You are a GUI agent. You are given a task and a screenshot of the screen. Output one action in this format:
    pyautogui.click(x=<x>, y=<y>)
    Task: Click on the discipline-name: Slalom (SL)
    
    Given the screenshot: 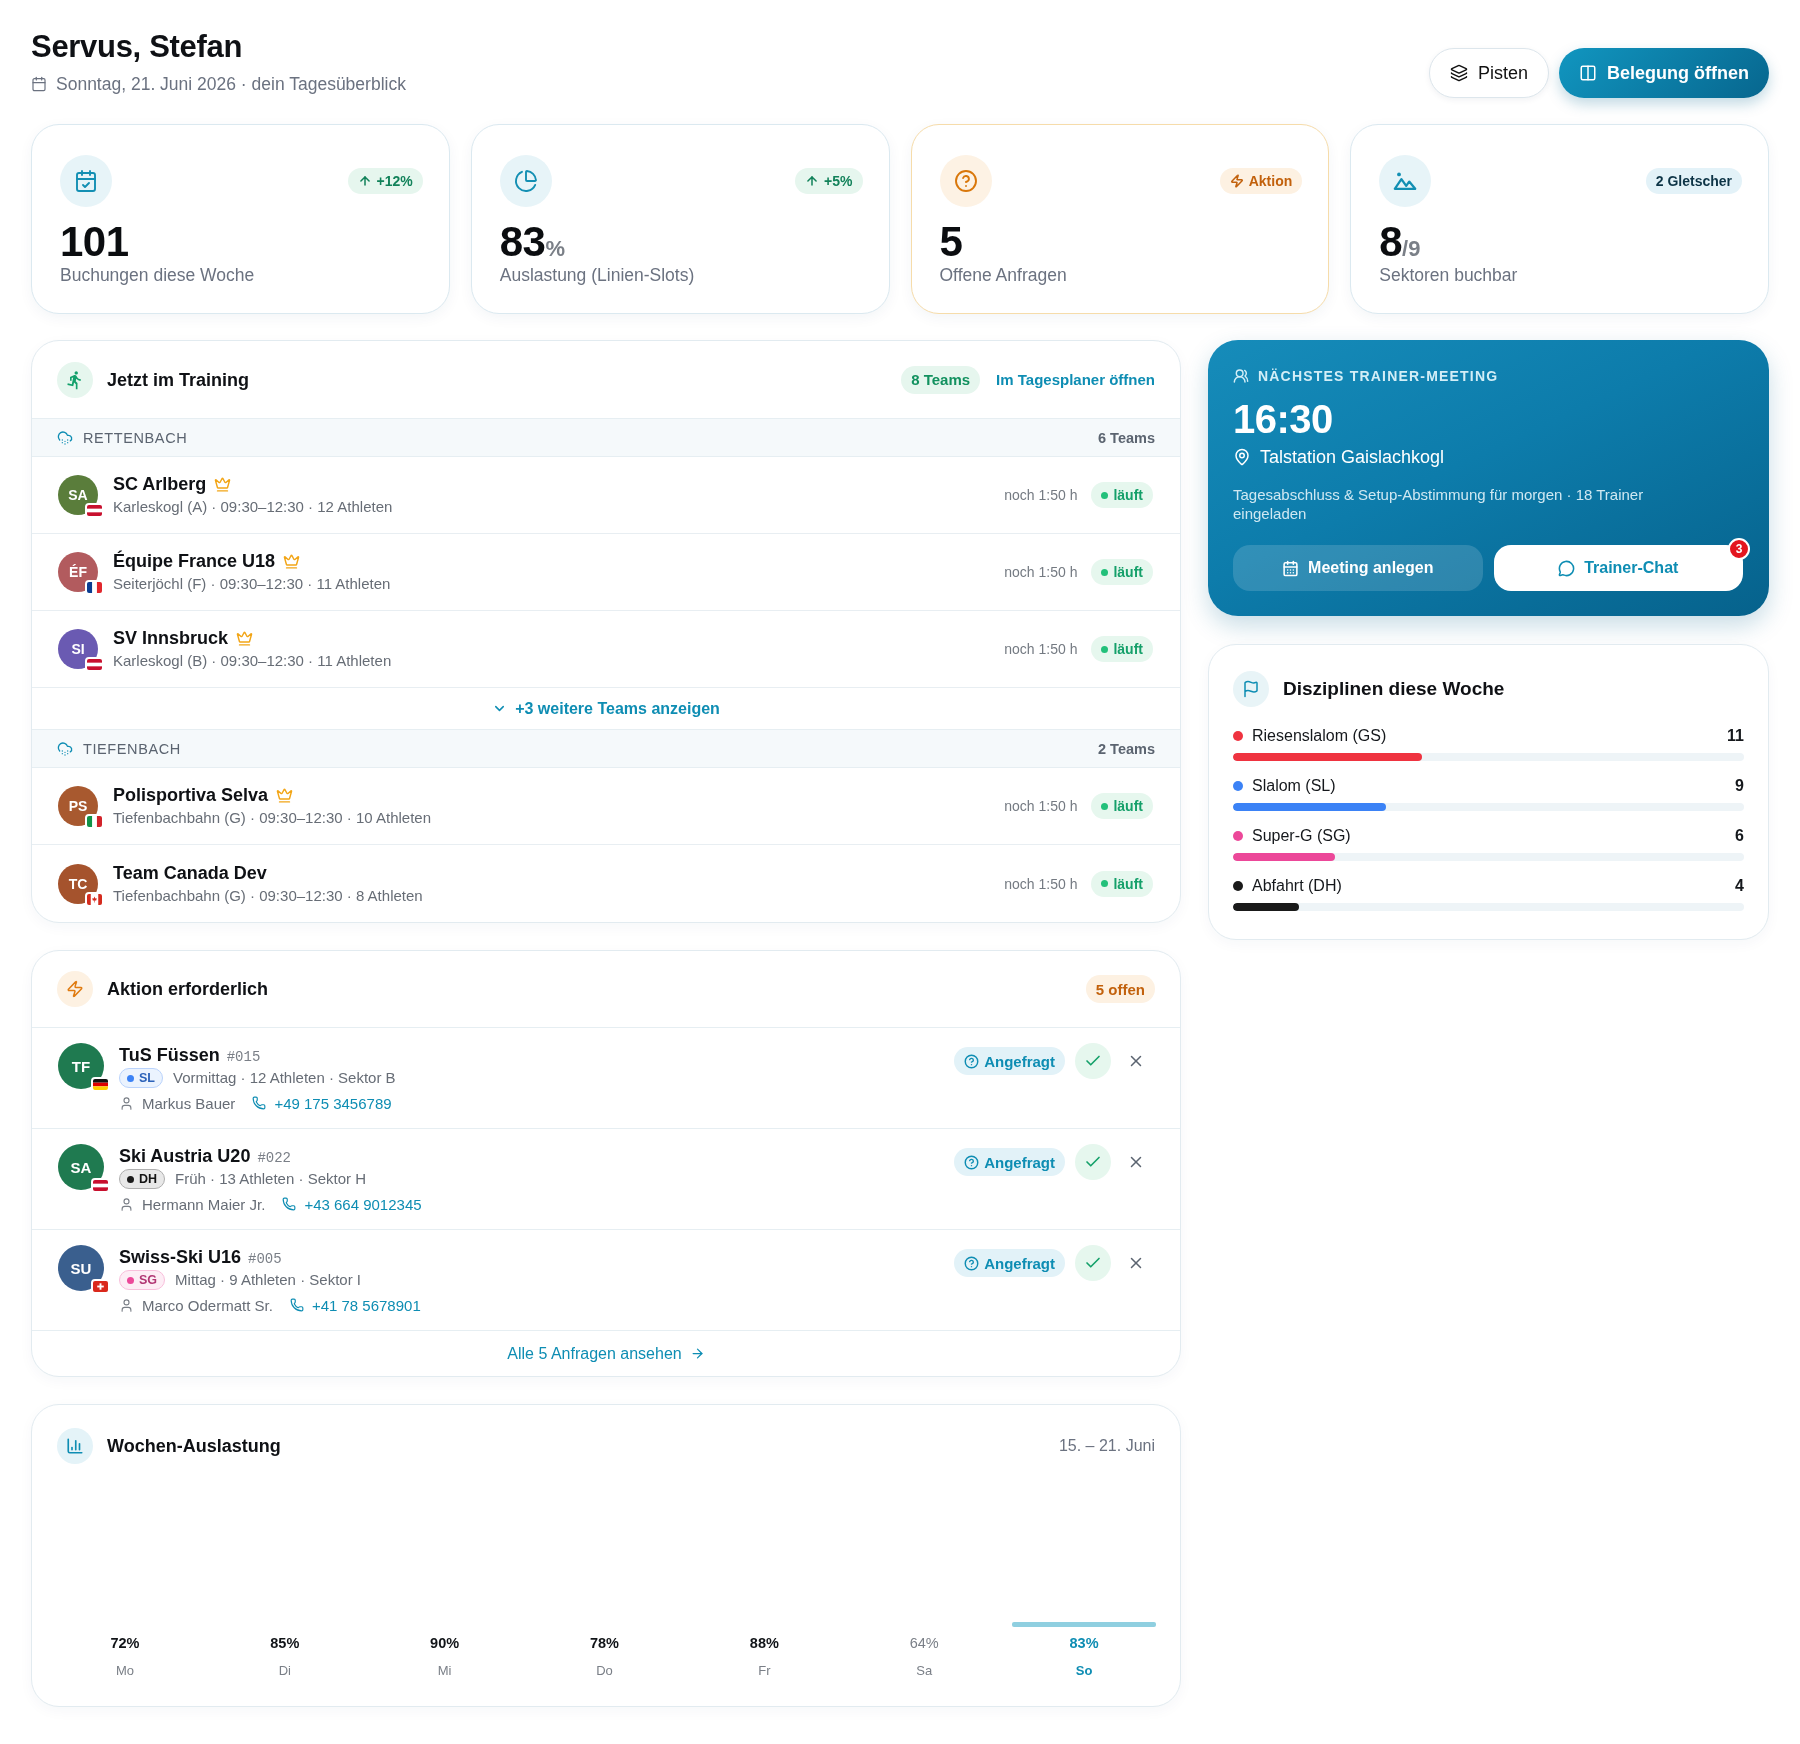 What is the action you would take?
    pyautogui.click(x=1294, y=786)
    